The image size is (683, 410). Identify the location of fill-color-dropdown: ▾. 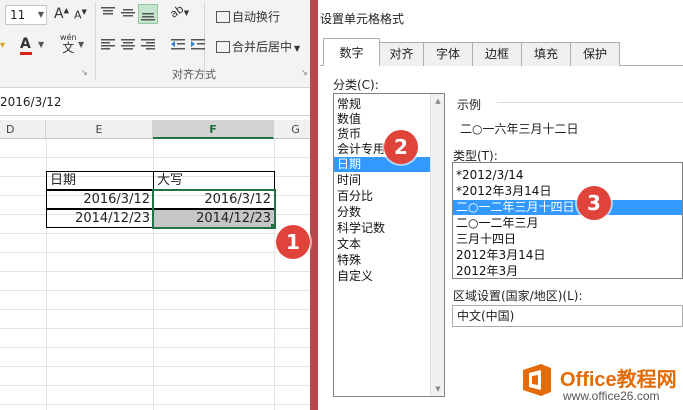
(2, 45).